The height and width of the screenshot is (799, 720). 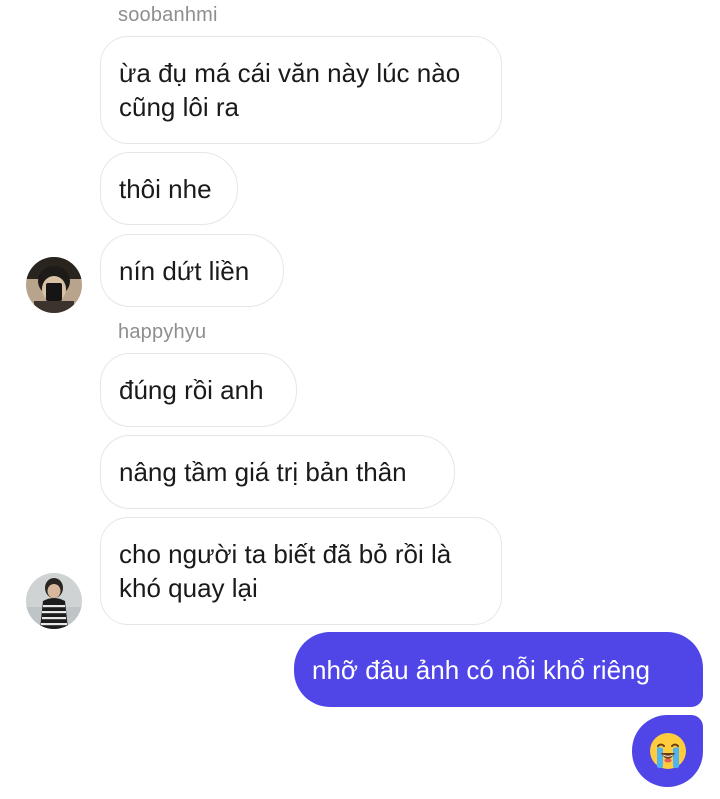 What do you see at coordinates (162, 332) in the screenshot?
I see `sender-name: happyhyu` at bounding box center [162, 332].